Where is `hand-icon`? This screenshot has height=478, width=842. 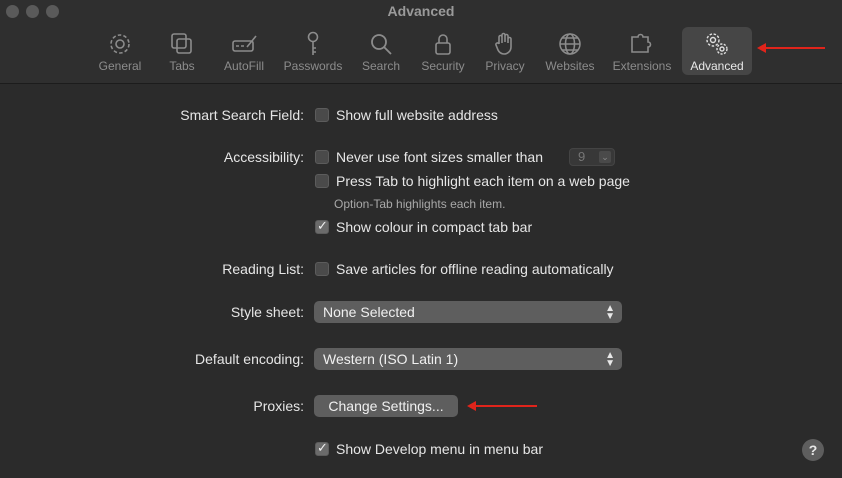
hand-icon is located at coordinates (503, 43).